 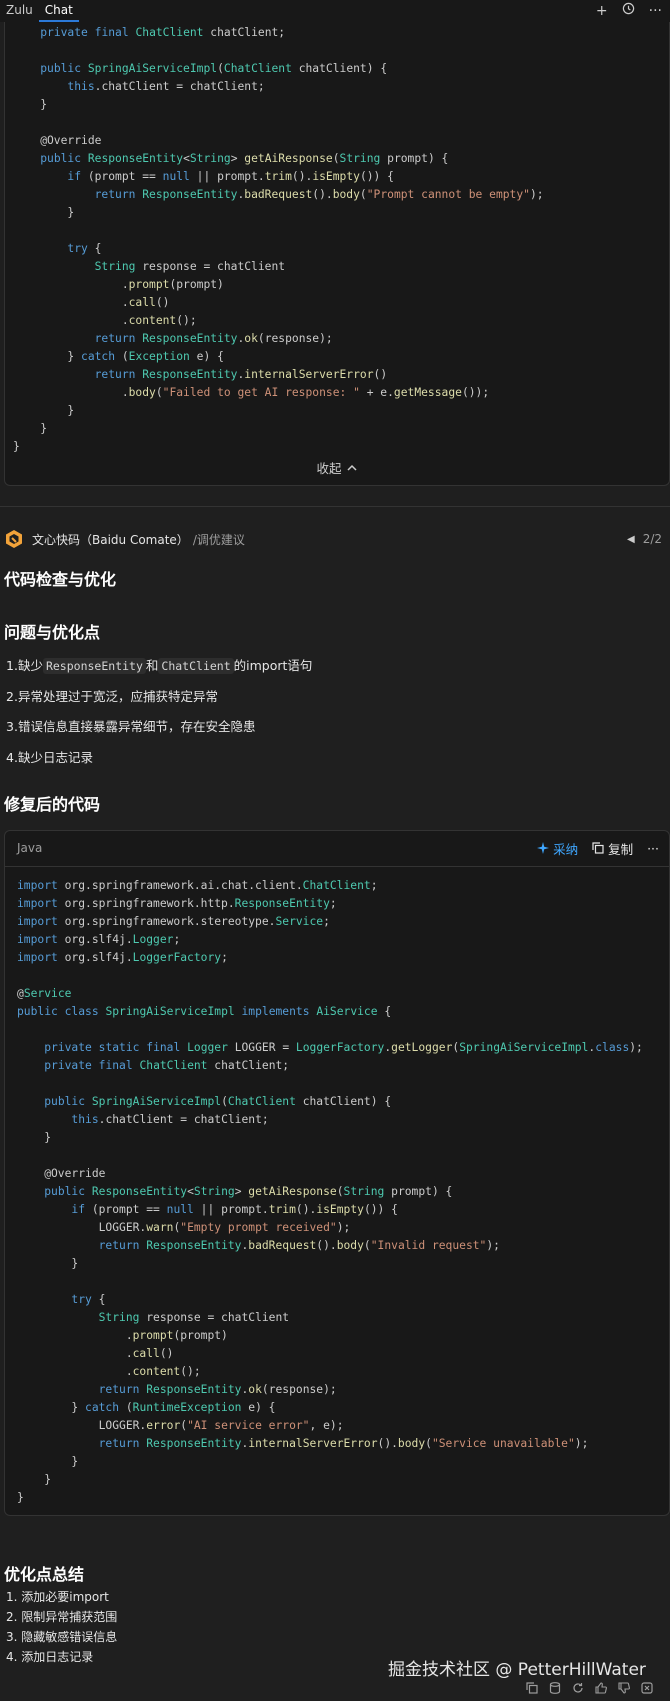 What do you see at coordinates (196, 666) in the screenshot?
I see `inline-code: ChatClient` at bounding box center [196, 666].